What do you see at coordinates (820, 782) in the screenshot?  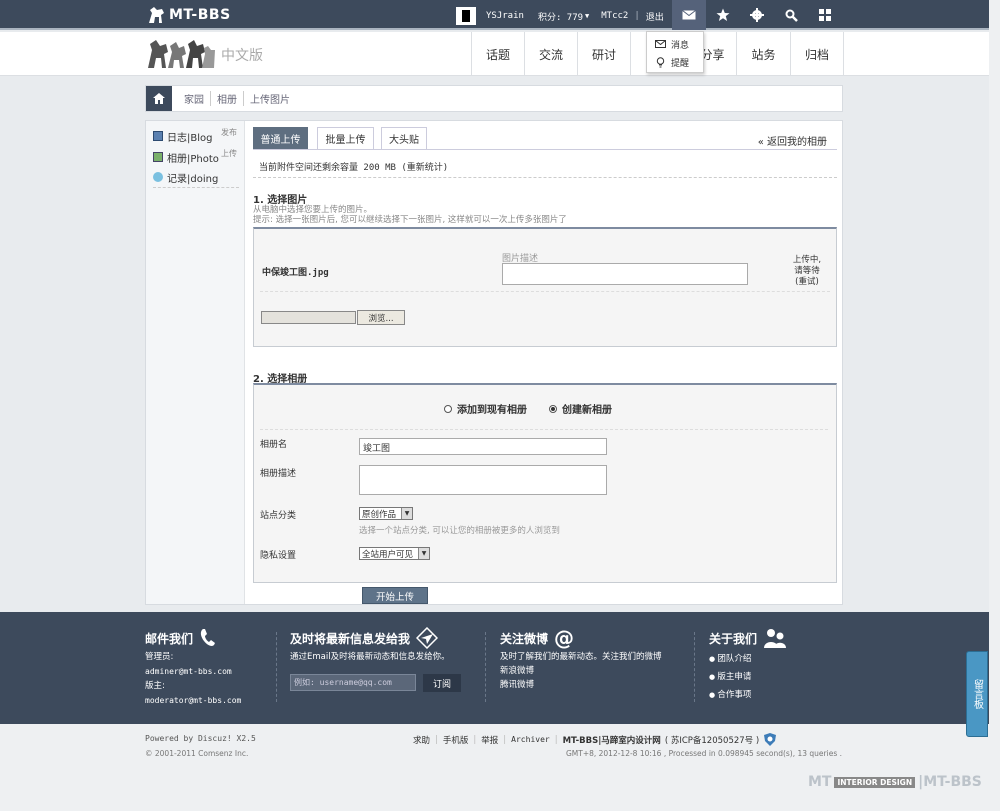 I see `watermark-mt: MT` at bounding box center [820, 782].